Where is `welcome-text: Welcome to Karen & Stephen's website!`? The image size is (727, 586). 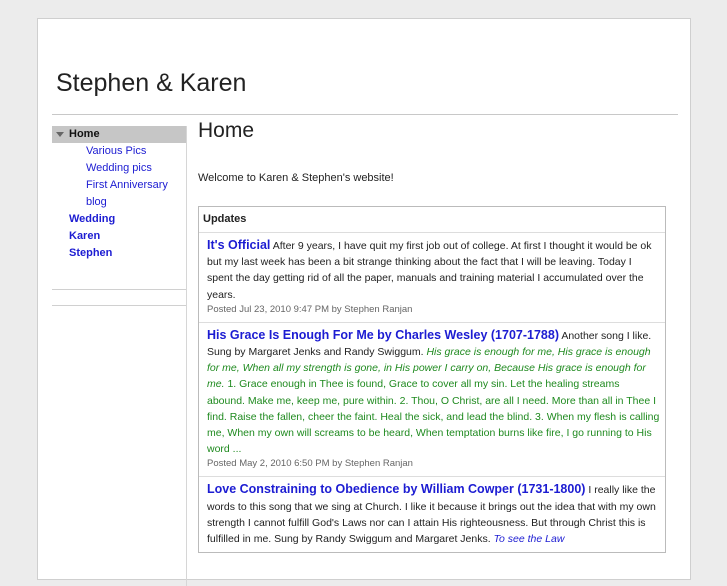 welcome-text: Welcome to Karen & Stephen's website! is located at coordinates (296, 178).